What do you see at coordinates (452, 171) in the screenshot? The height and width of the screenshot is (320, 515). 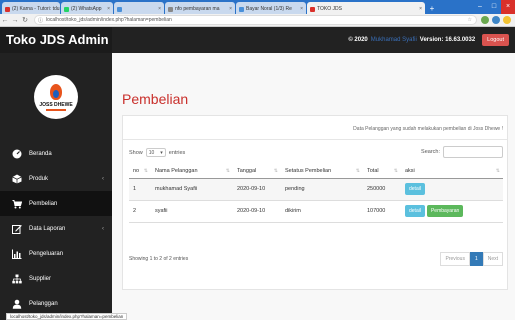 I see `col-aksi: aksi ⇅` at bounding box center [452, 171].